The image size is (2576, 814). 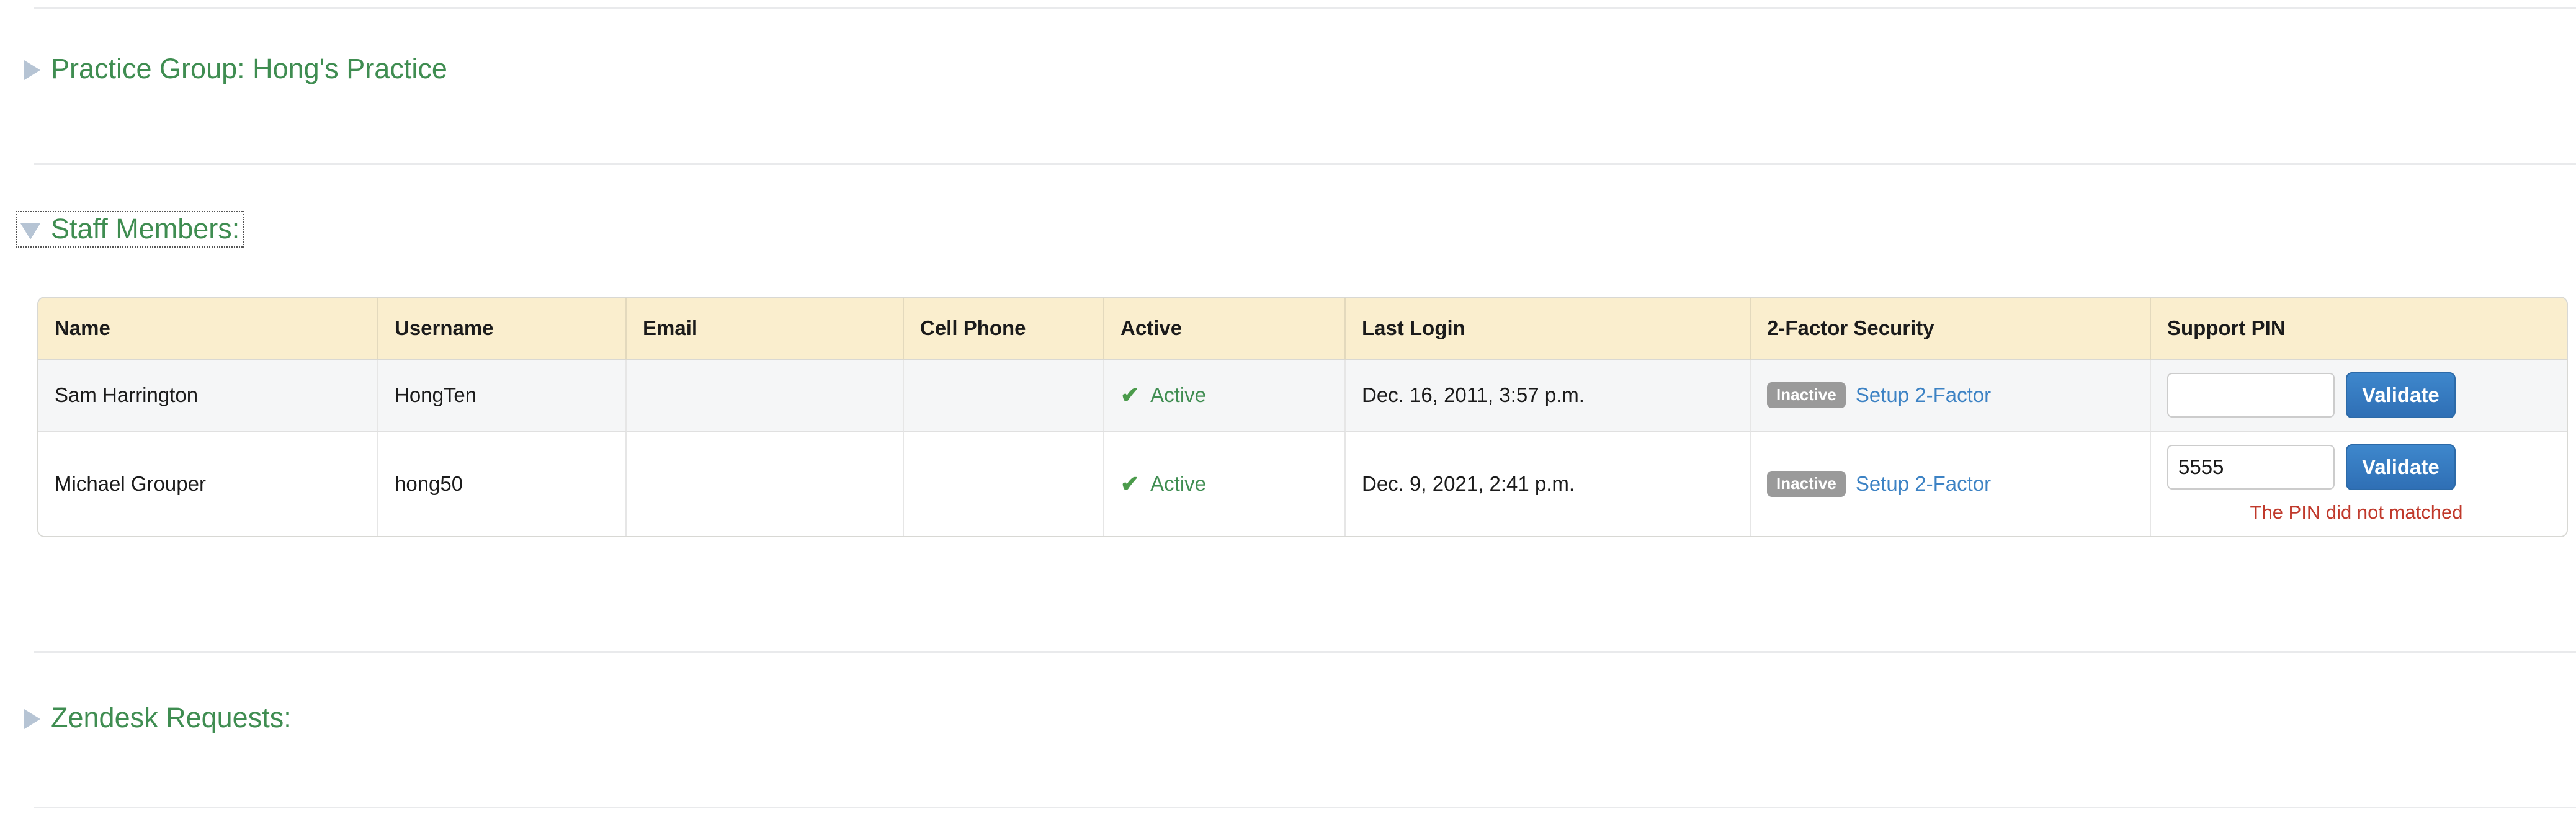 I want to click on column-header-name: Name, so click(x=208, y=329).